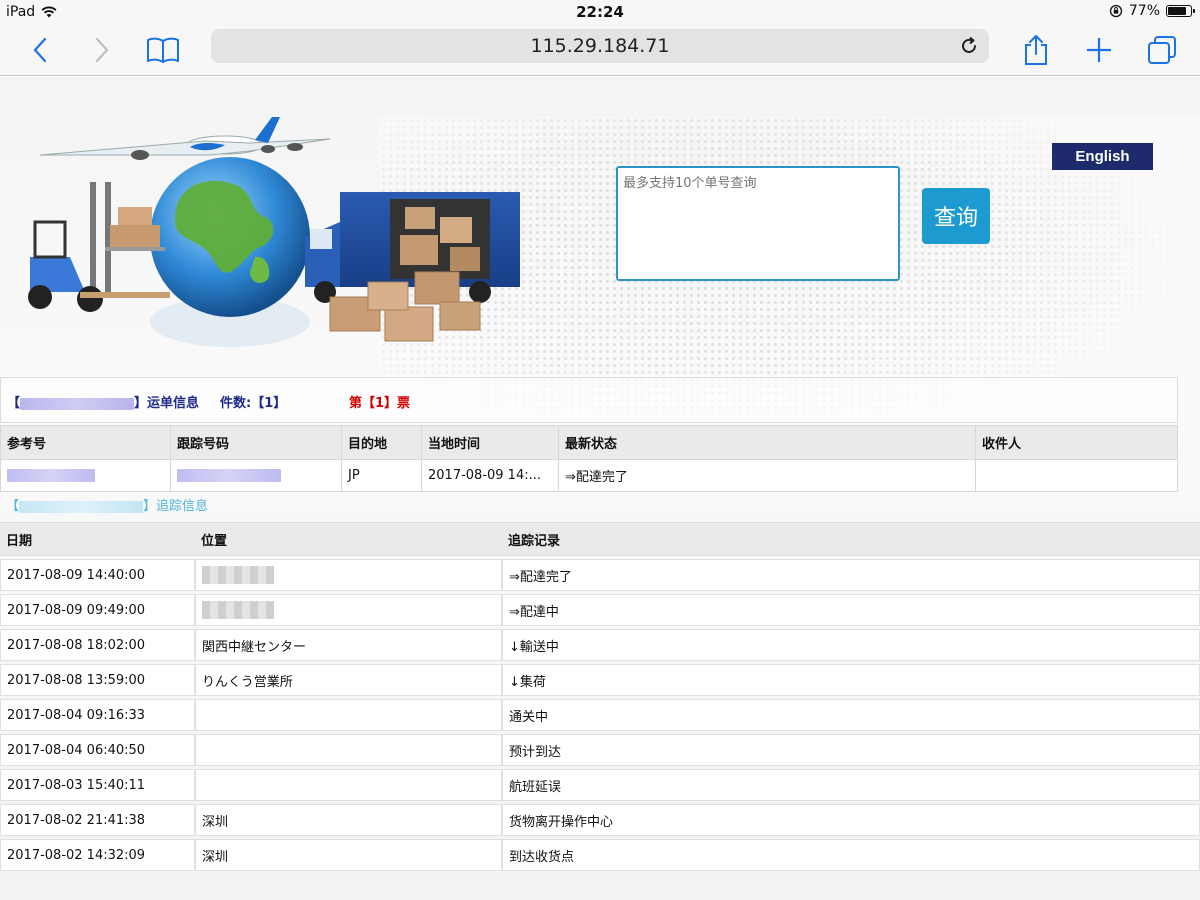 This screenshot has height=900, width=1200. I want to click on truck, so click(412, 247).